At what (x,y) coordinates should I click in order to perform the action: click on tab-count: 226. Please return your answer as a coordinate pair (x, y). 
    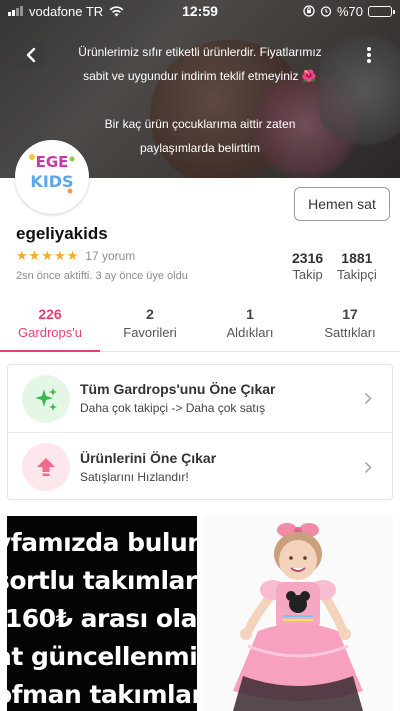
    Looking at the image, I should click on (50, 314).